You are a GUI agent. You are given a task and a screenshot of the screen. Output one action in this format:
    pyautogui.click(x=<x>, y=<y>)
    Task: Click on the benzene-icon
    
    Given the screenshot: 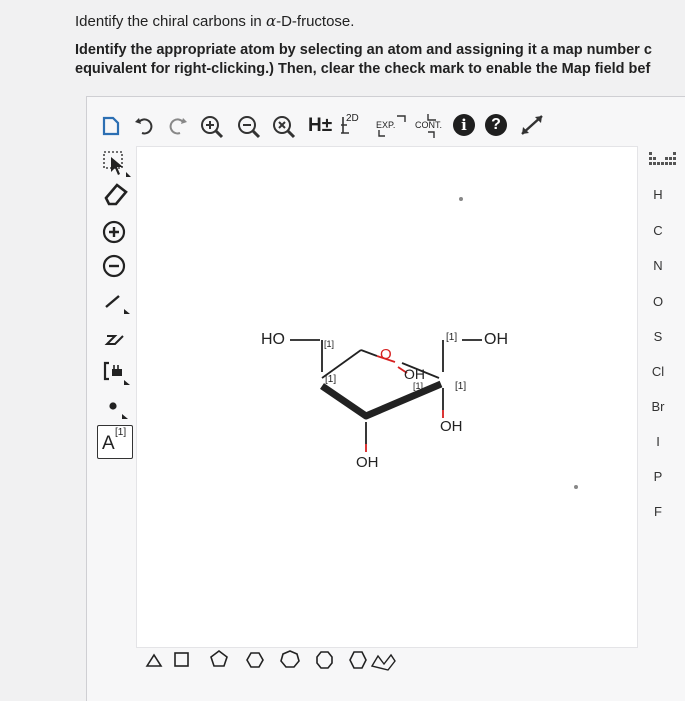 What is the action you would take?
    pyautogui.click(x=358, y=660)
    